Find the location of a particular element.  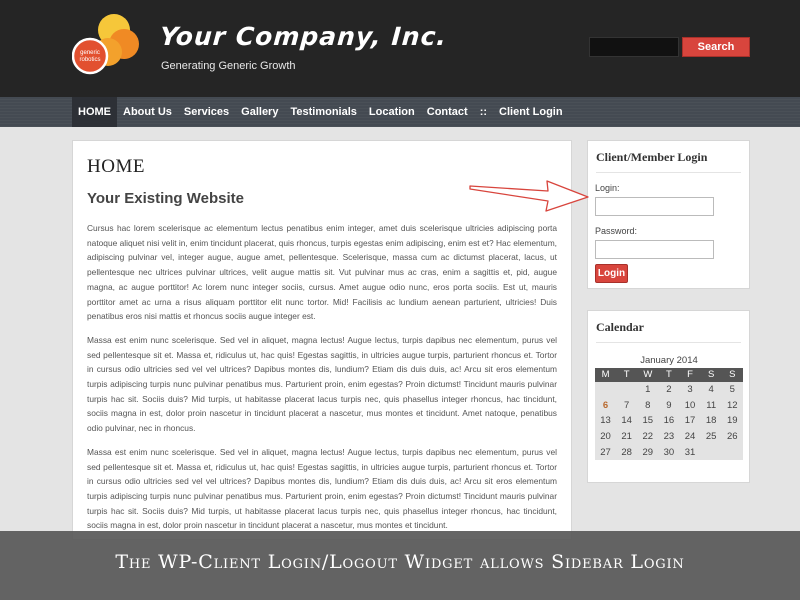

calendar-day: 23 is located at coordinates (669, 437).